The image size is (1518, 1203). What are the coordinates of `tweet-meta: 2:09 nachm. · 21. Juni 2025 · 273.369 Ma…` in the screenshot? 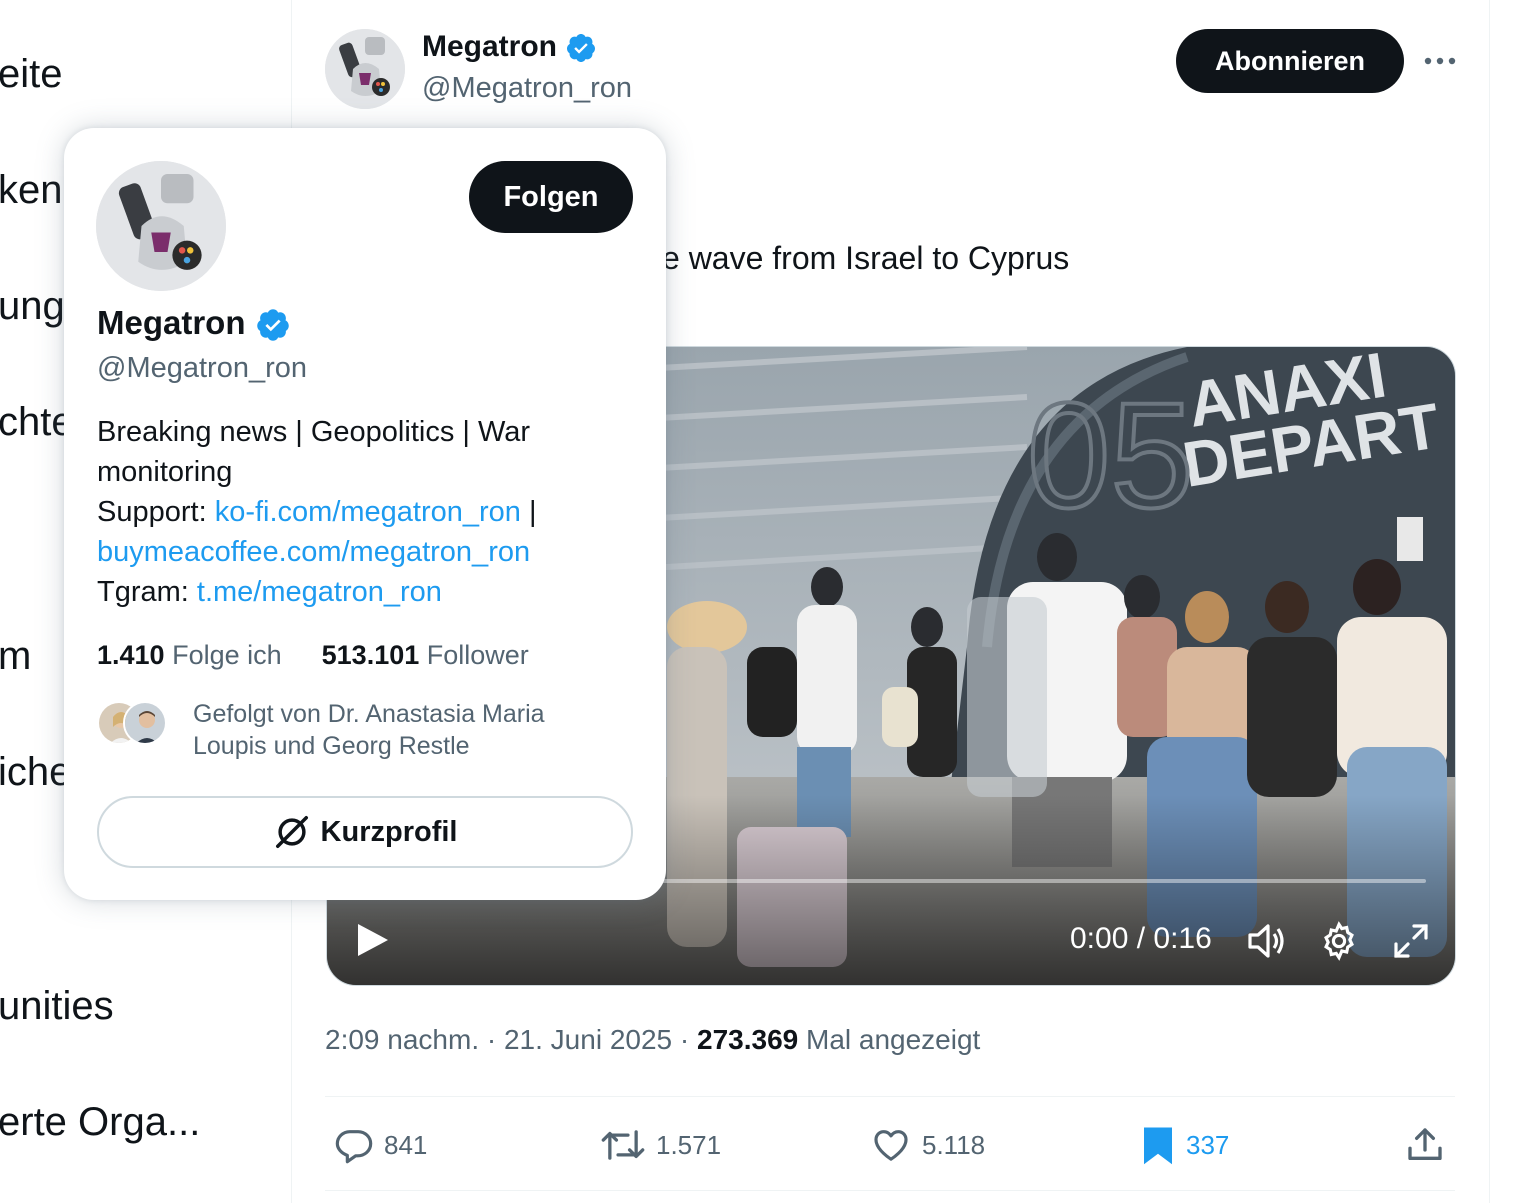 It's located at (652, 1040).